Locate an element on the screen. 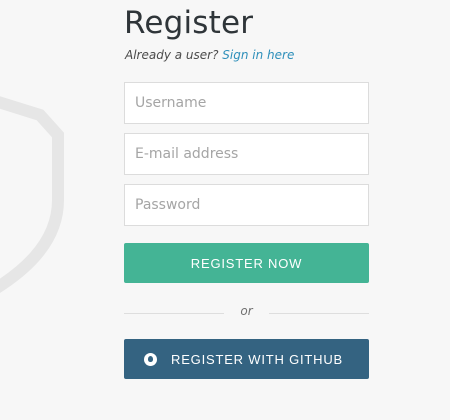 This screenshot has height=420, width=450. page-title: Register is located at coordinates (189, 23).